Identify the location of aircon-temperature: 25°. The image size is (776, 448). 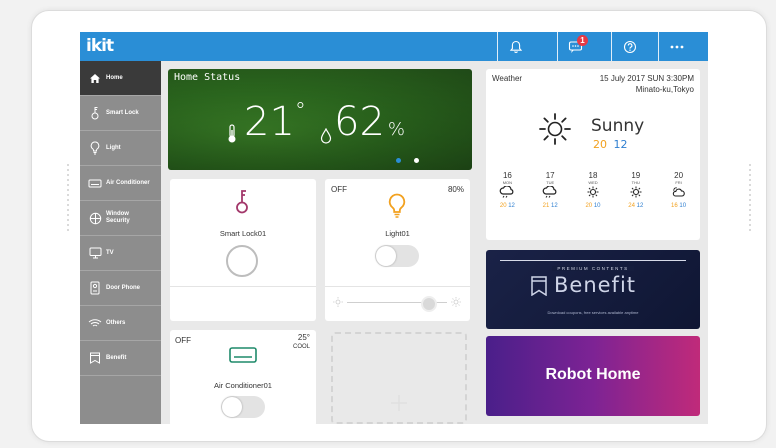
(303, 337).